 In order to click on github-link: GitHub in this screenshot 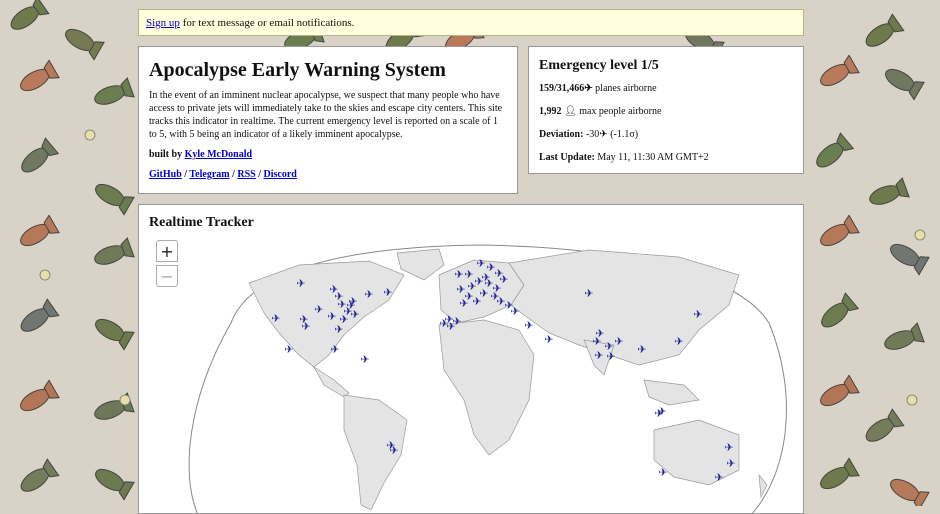, I will do `click(165, 174)`.